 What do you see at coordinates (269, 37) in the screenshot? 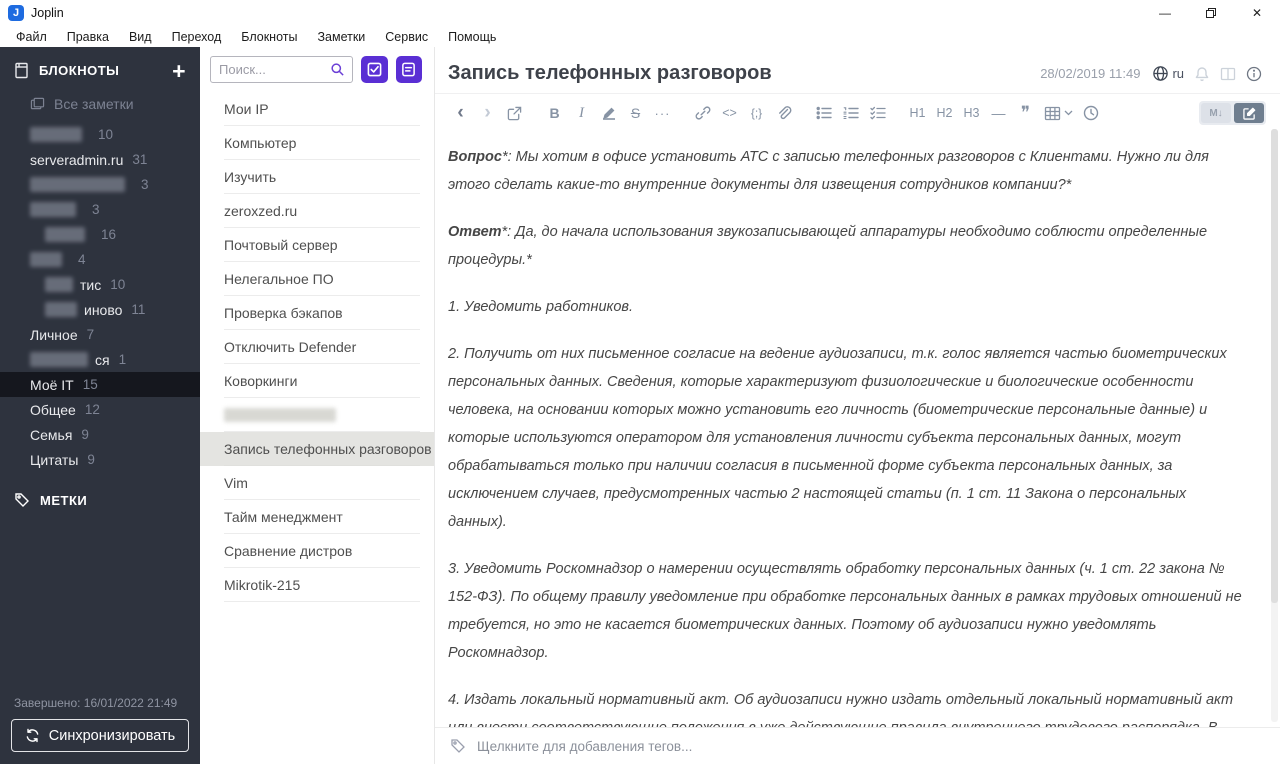
I see `menu-notebooks: Блокноты` at bounding box center [269, 37].